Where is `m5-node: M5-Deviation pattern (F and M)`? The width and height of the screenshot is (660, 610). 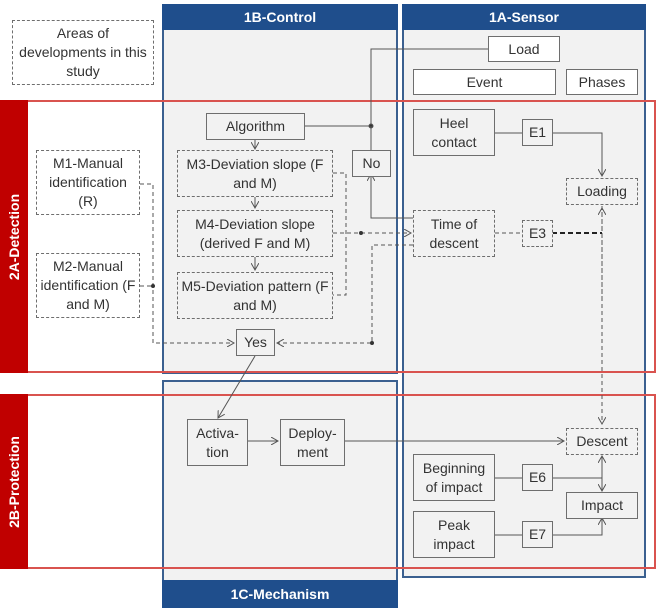
m5-node: M5-Deviation pattern (F and M) is located at coordinates (255, 295).